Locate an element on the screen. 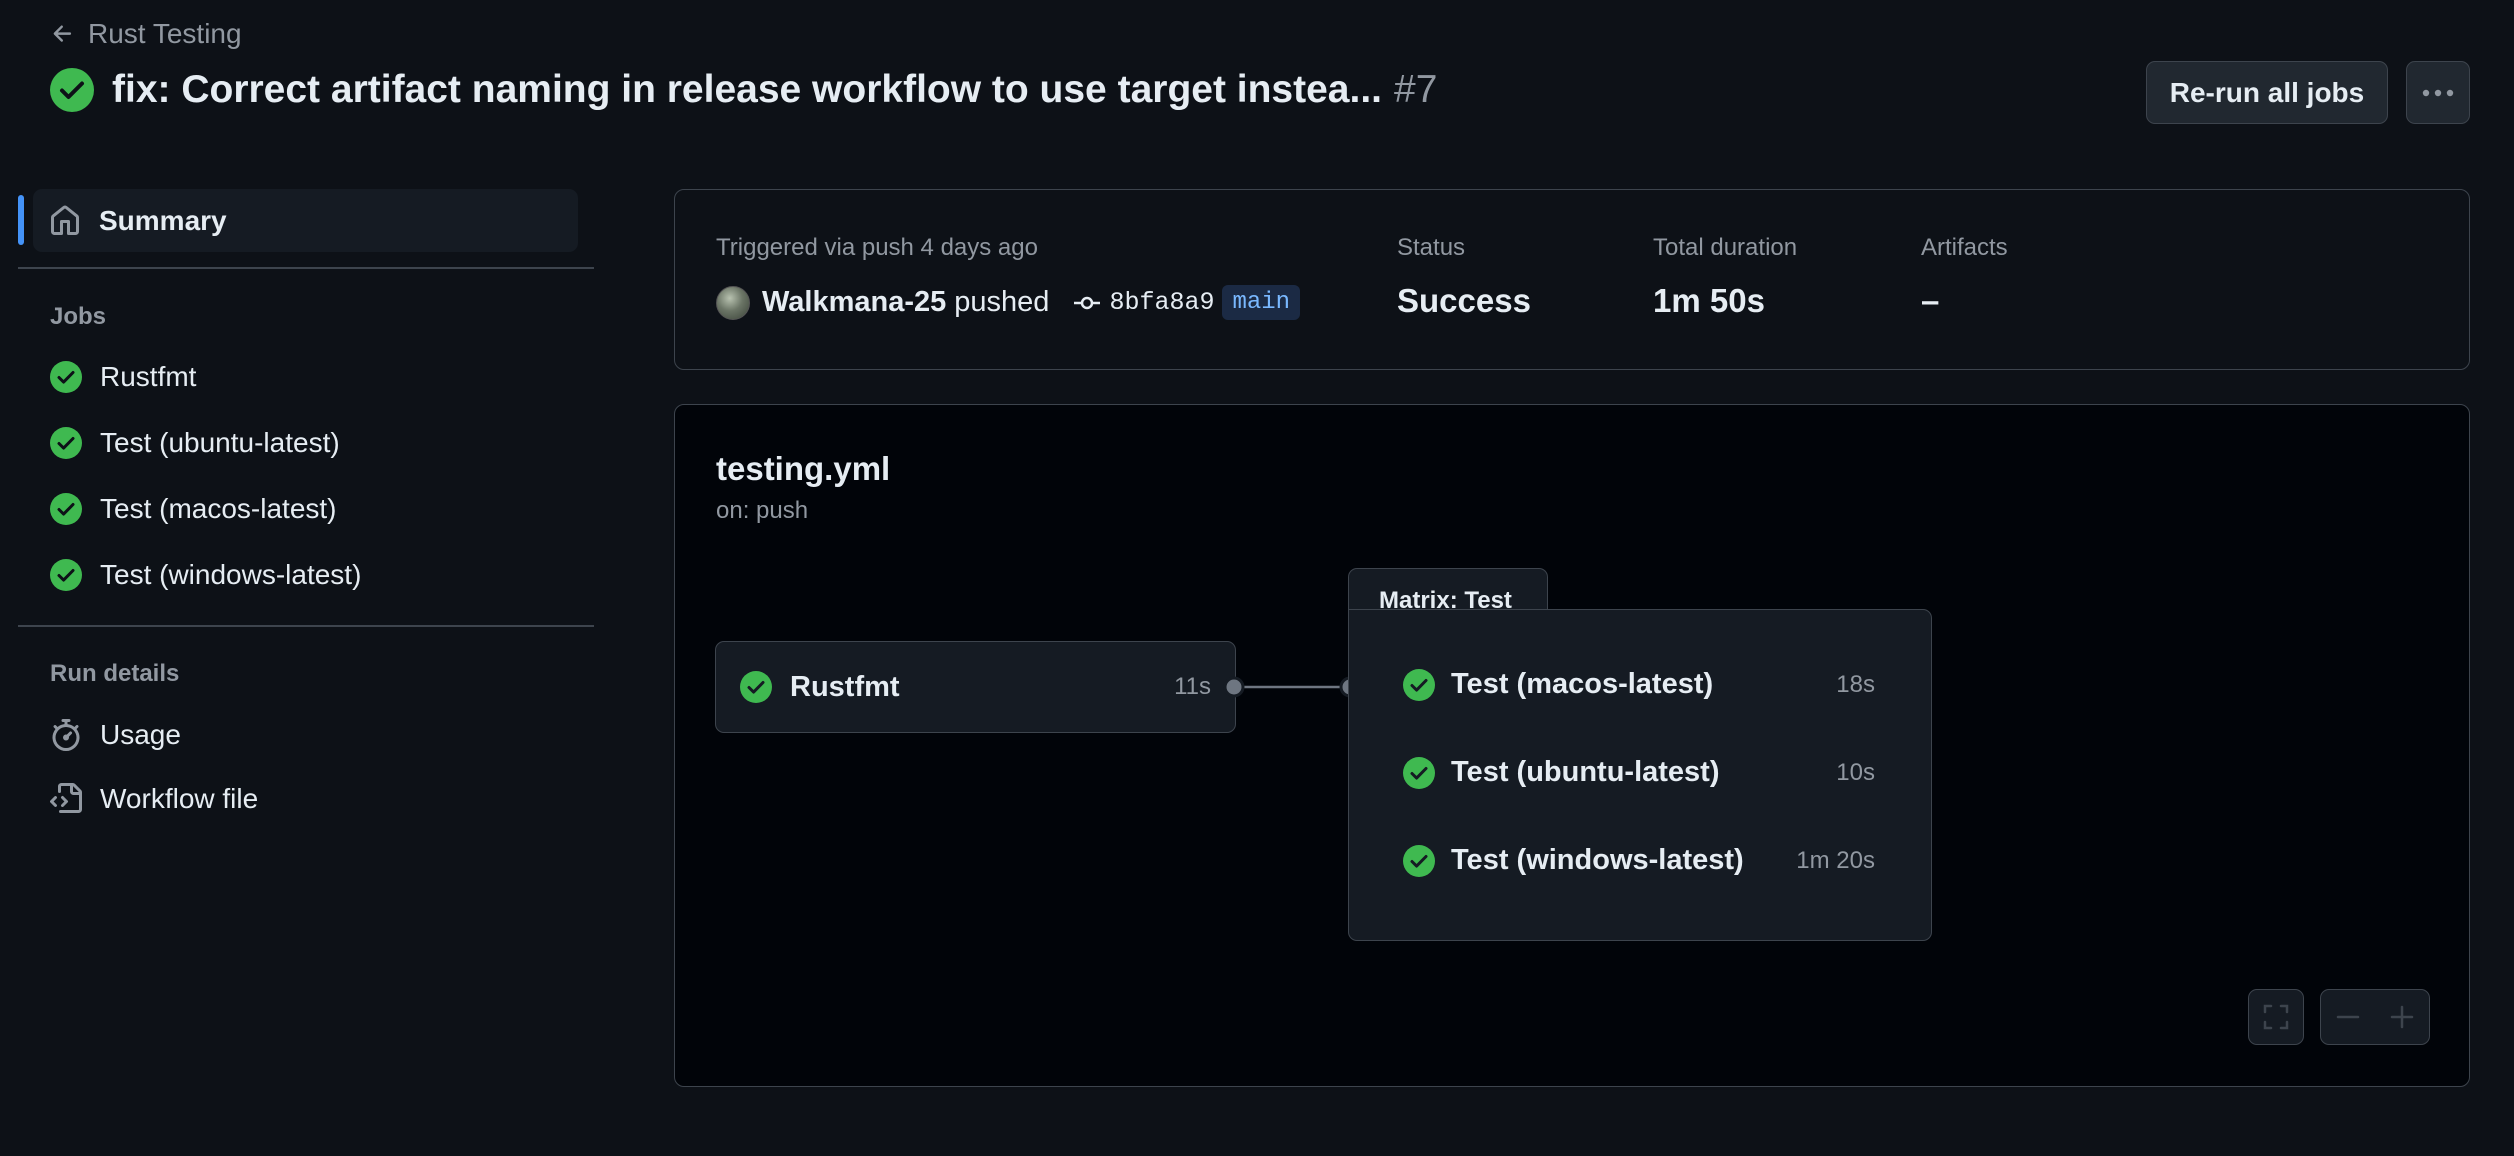 The width and height of the screenshot is (2514, 1156). matrix-job-windows: Test (windows-latest) 1m 20s is located at coordinates (1639, 860).